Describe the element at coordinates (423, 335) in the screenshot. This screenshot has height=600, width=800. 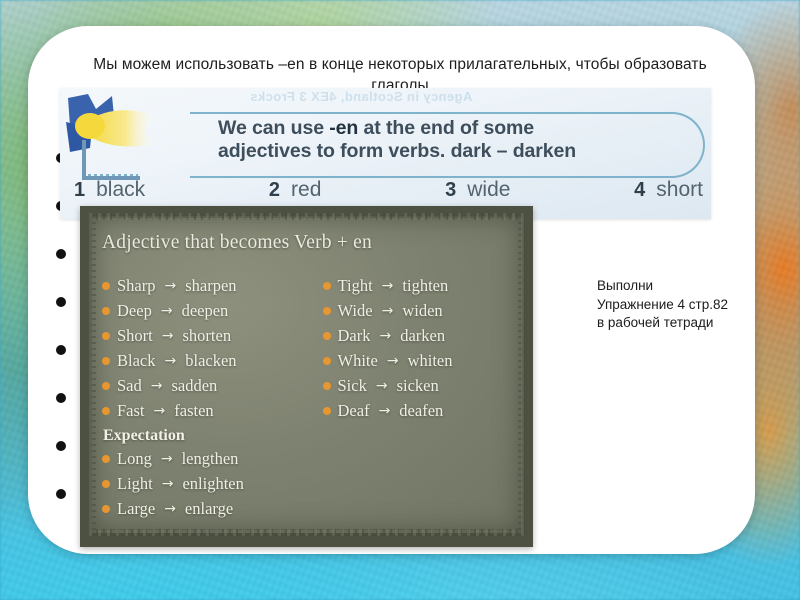
I see `verb-pair-verb: darken` at that location.